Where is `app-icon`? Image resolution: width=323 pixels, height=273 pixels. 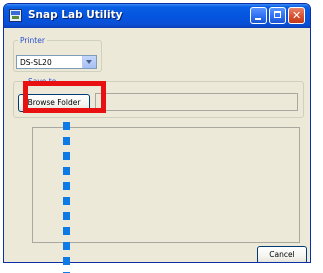
app-icon is located at coordinates (15, 15).